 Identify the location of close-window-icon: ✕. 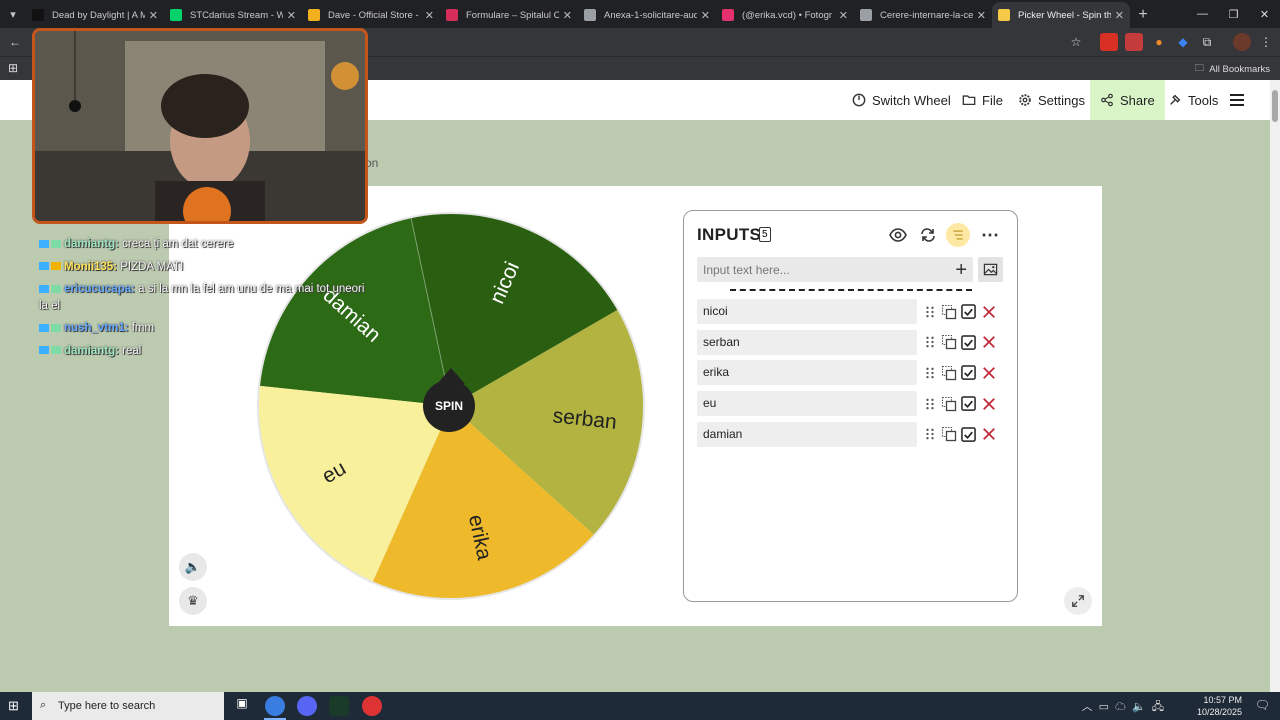
(1264, 14).